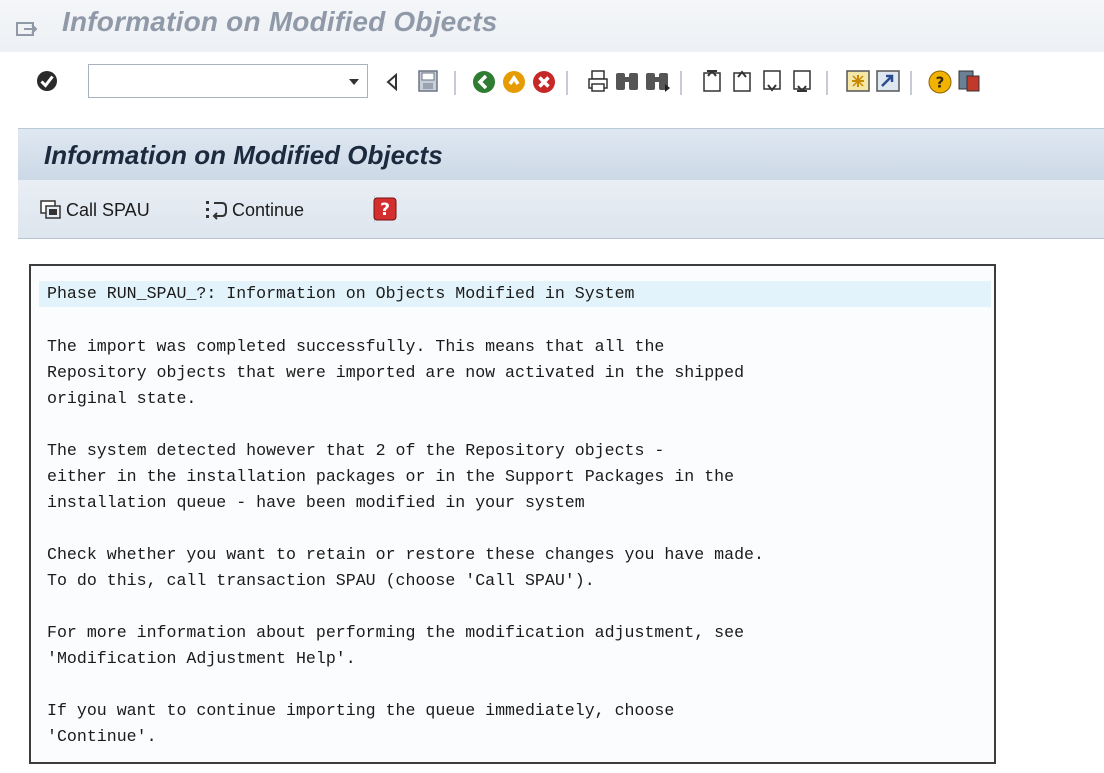 This screenshot has width=1104, height=773. What do you see at coordinates (561, 209) in the screenshot?
I see `application-toolbar: Call SPAU Continue ?` at bounding box center [561, 209].